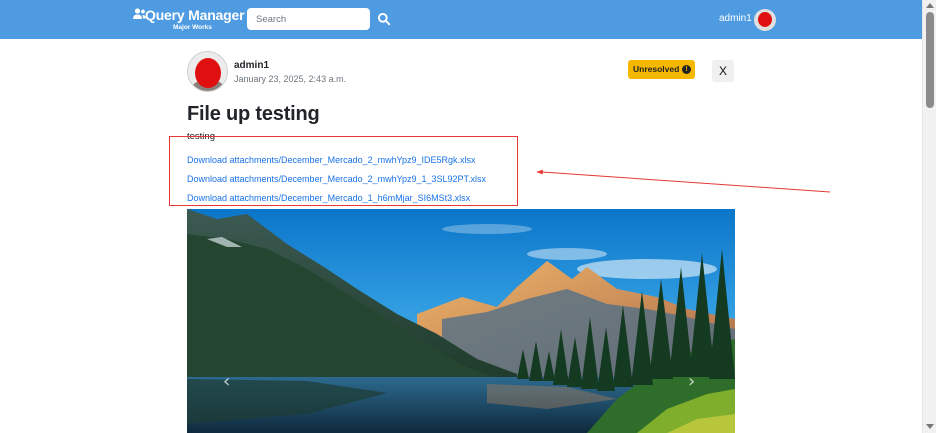 The image size is (936, 433). What do you see at coordinates (461, 19) in the screenshot?
I see `top-navbar: Query Manager Major Works admin1` at bounding box center [461, 19].